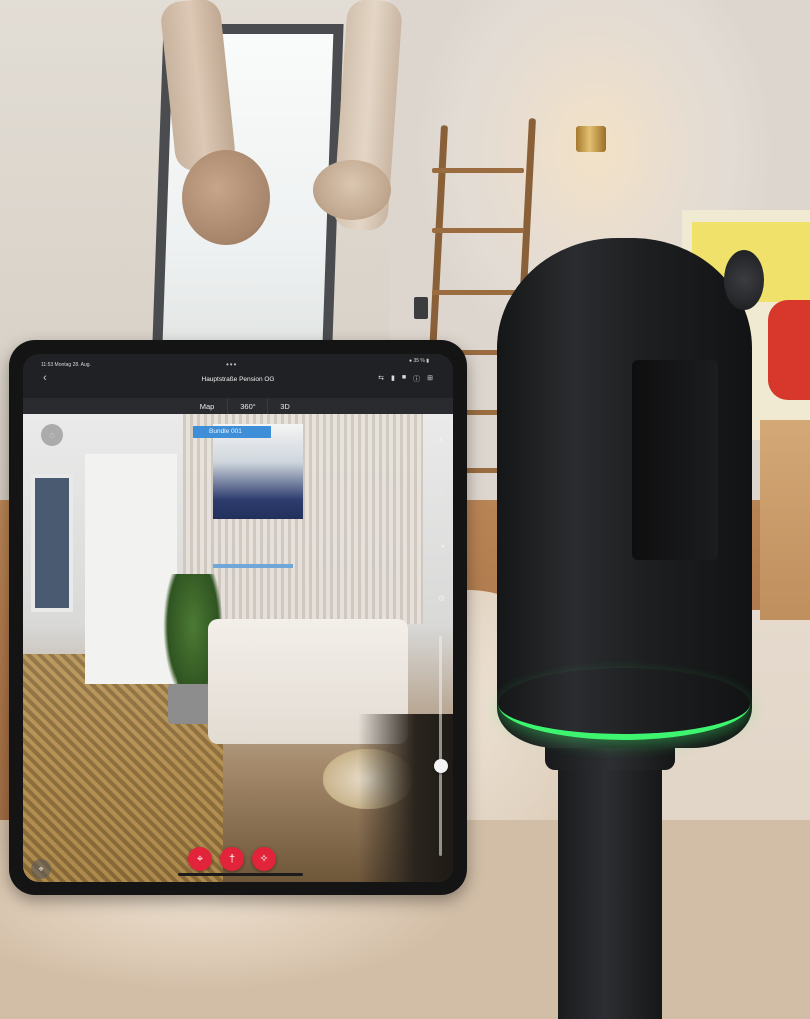 This screenshot has height=1019, width=810. I want to click on info-icon: ⓘ, so click(416, 379).